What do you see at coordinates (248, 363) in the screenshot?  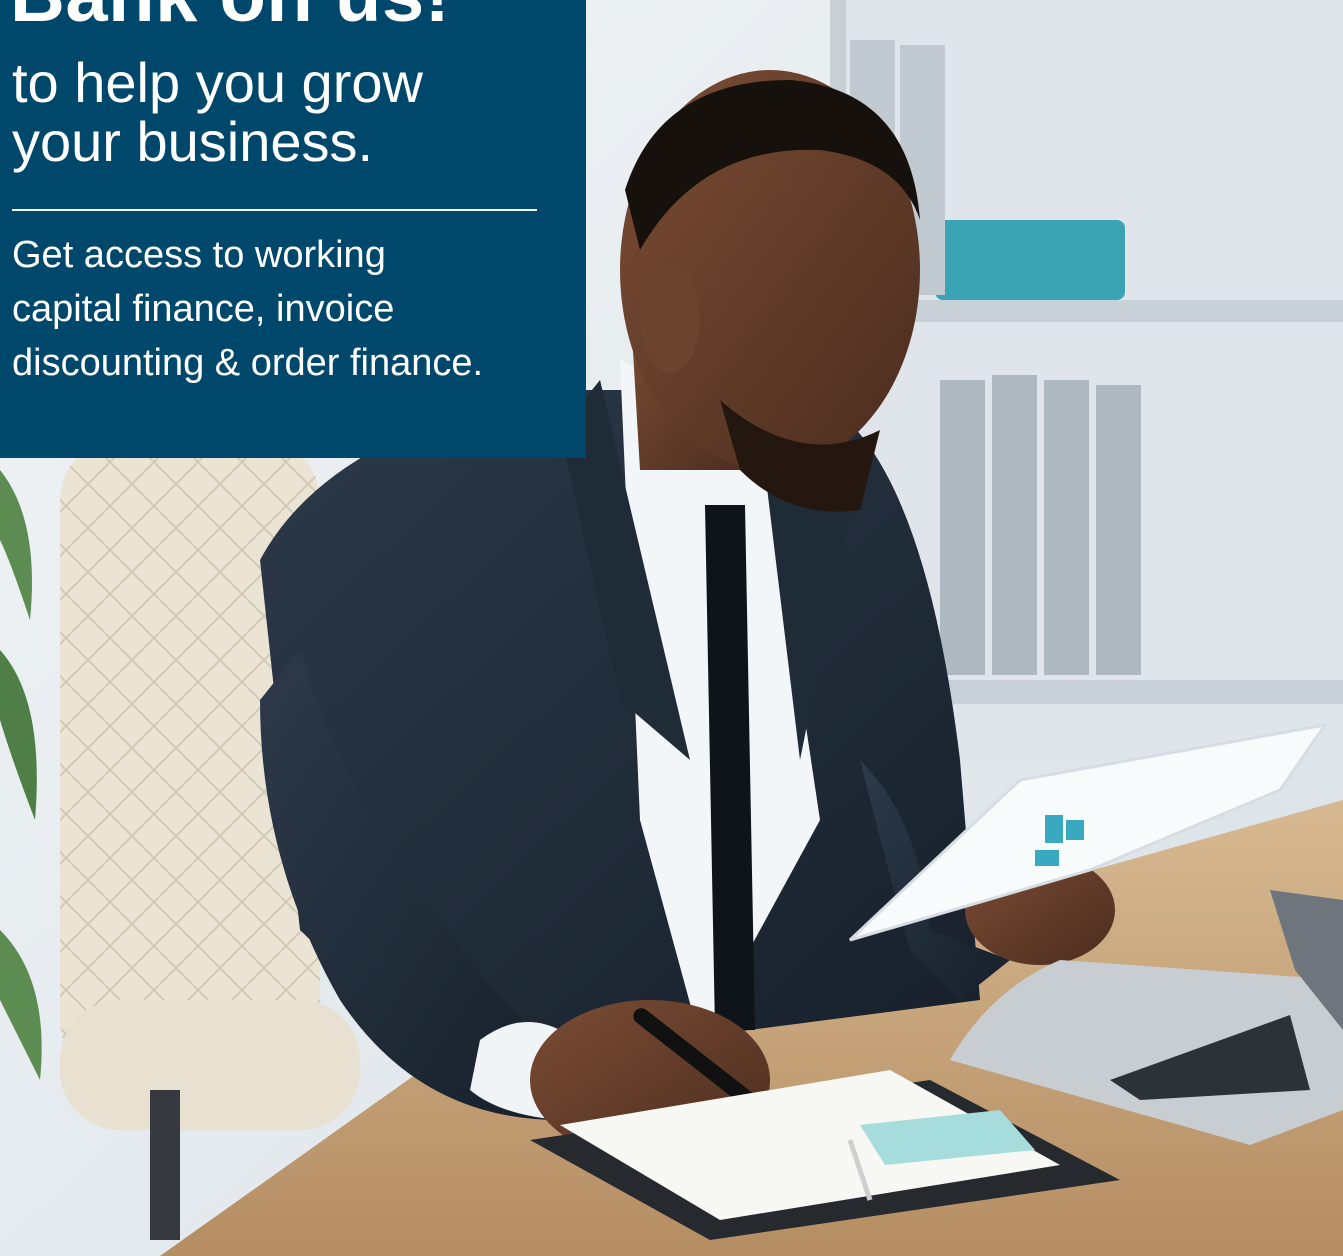 I see `body-line-3: discounting & order finance.` at bounding box center [248, 363].